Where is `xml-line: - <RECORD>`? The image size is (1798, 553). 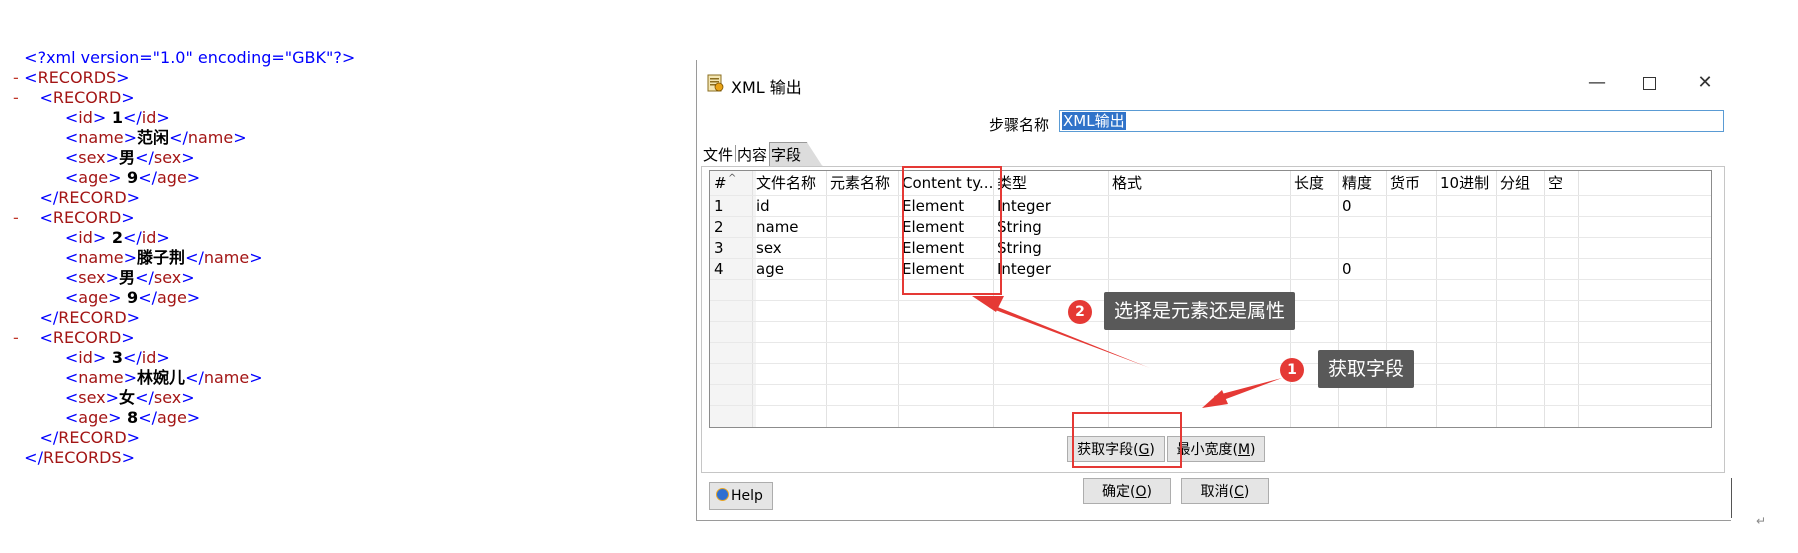 xml-line: - <RECORD> is located at coordinates (74, 97).